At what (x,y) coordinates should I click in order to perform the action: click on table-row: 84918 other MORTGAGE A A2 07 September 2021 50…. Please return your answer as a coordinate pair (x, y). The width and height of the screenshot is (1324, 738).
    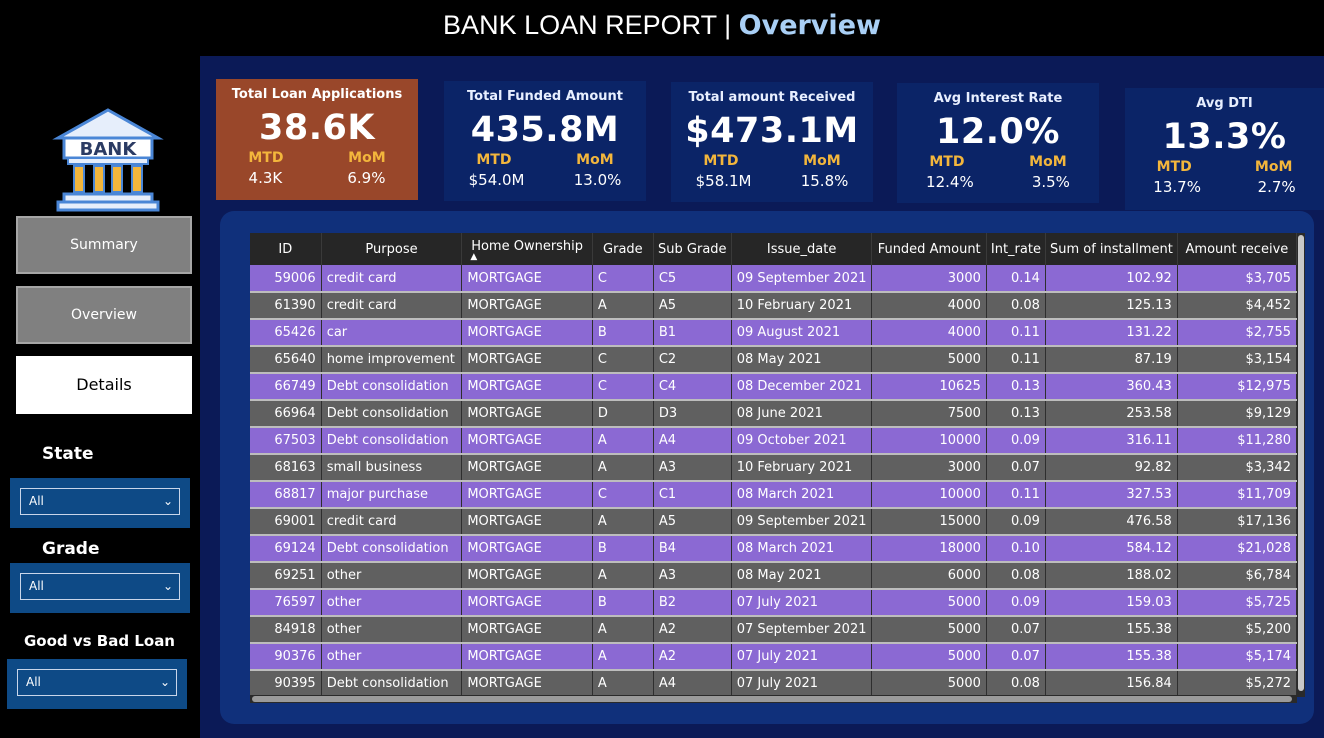
    Looking at the image, I should click on (774, 630).